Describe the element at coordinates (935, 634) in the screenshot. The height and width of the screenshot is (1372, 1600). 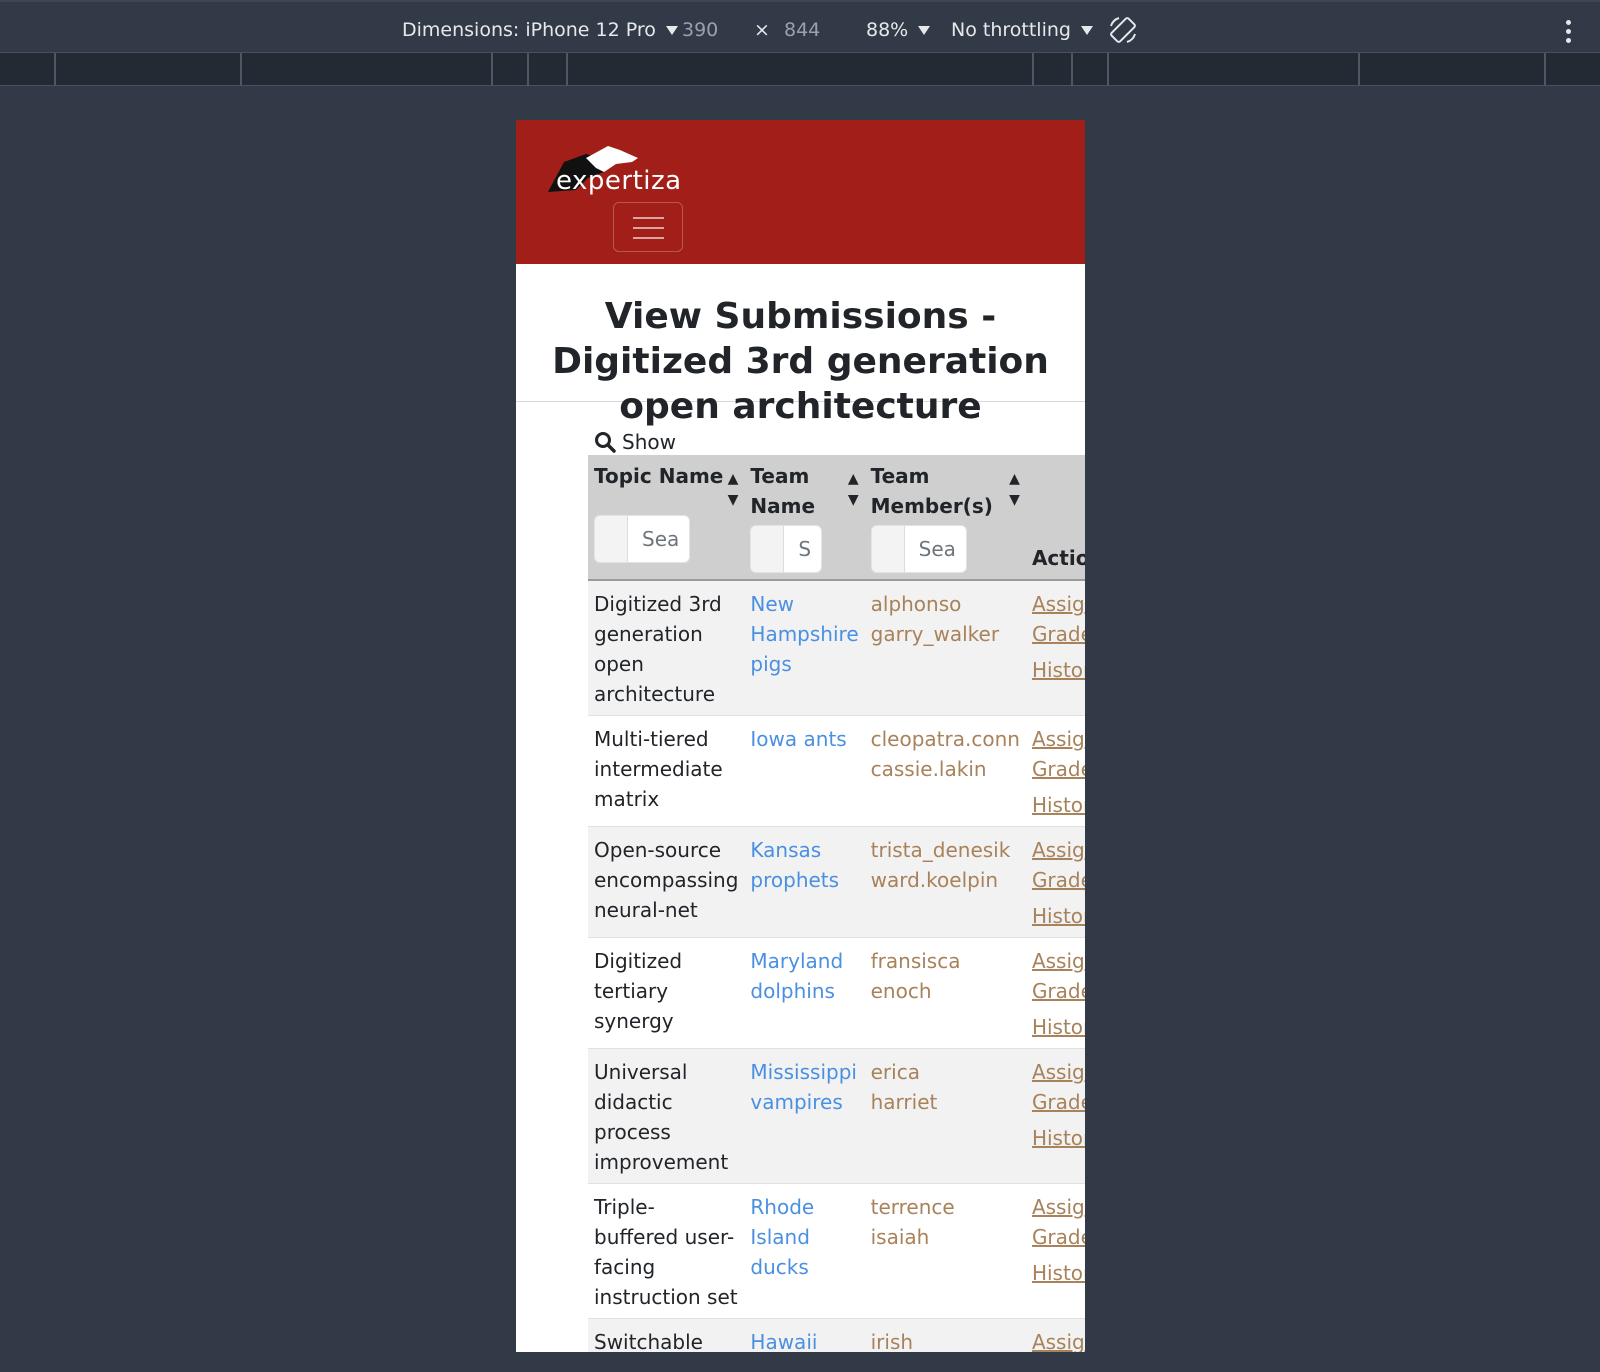
I see `team-member: garry_walker` at that location.